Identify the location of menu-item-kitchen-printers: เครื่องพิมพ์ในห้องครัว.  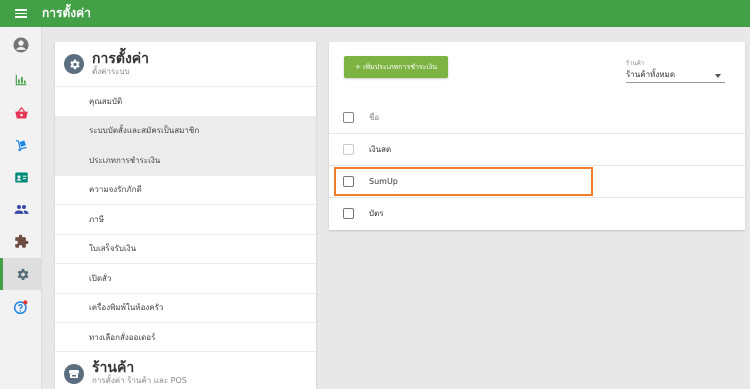
(185, 307).